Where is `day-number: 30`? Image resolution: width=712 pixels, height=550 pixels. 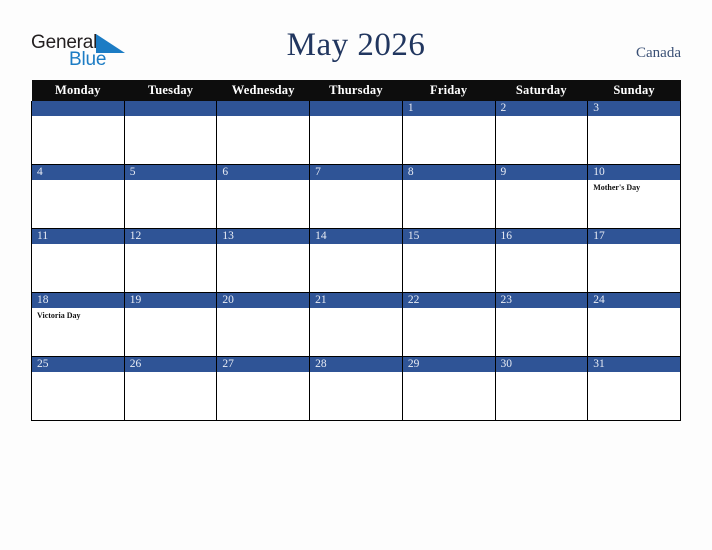 day-number: 30 is located at coordinates (541, 364).